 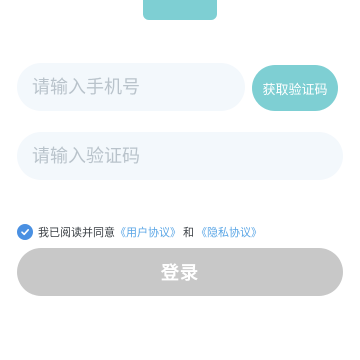 I want to click on agreement-row: 我已阅读并同意 《用户协议》 和 《隐私协议》, so click(x=139, y=232).